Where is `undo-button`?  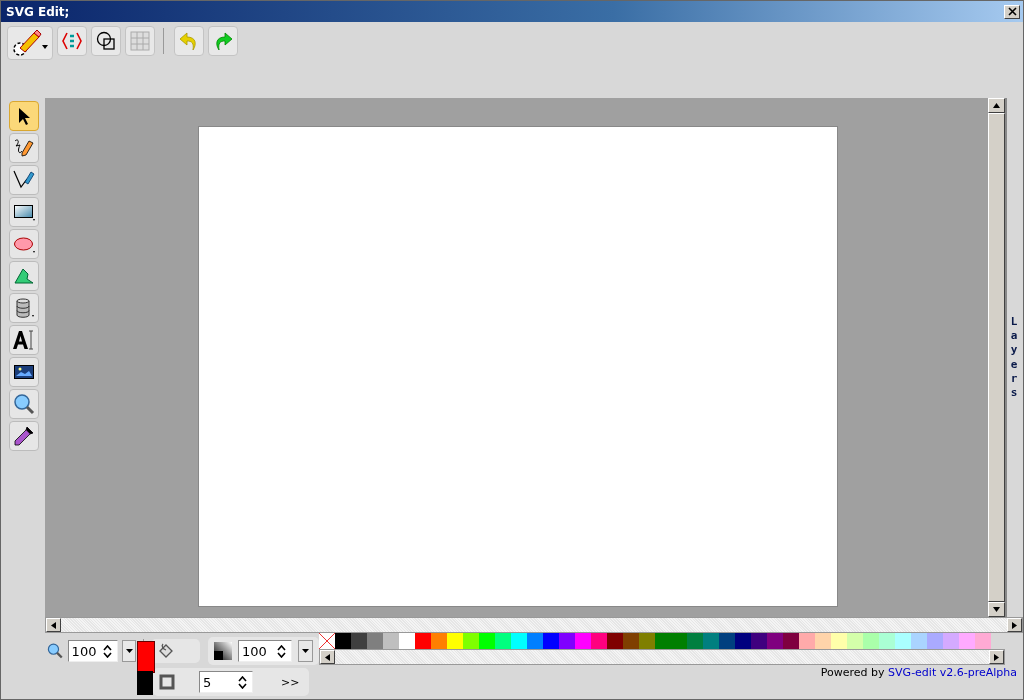 undo-button is located at coordinates (189, 41).